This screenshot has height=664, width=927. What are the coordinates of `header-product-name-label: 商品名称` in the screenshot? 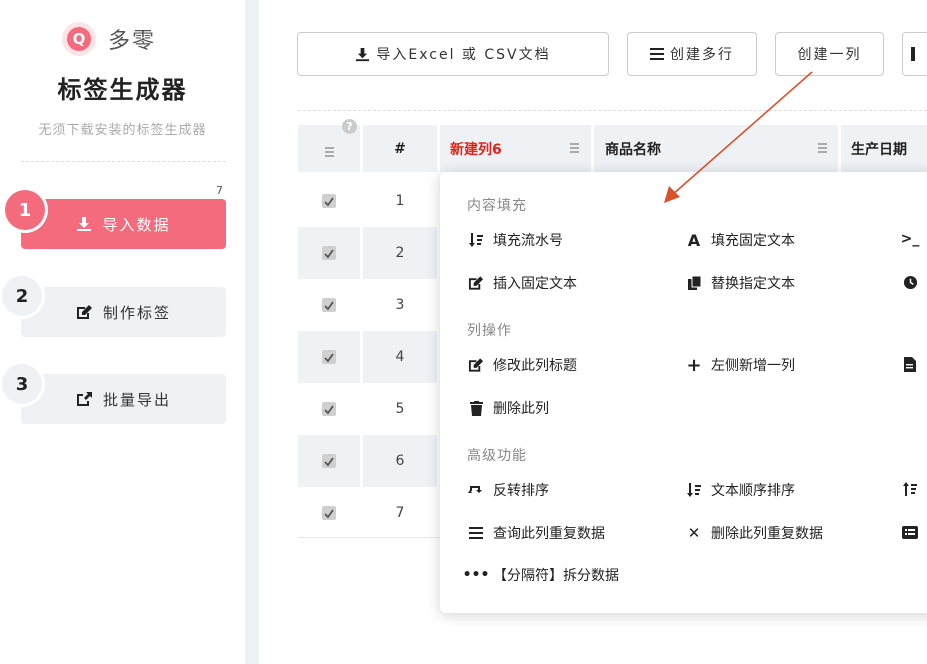 It's located at (633, 149).